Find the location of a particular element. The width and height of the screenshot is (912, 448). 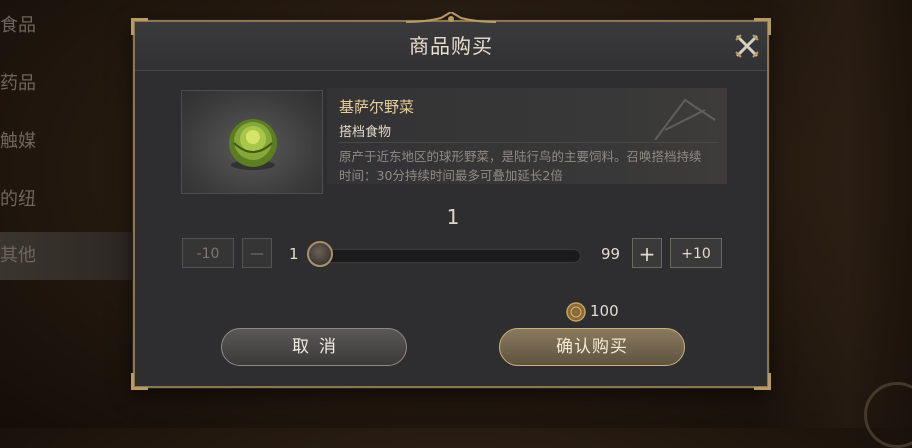

quantity-value: 1 is located at coordinates (453, 217).